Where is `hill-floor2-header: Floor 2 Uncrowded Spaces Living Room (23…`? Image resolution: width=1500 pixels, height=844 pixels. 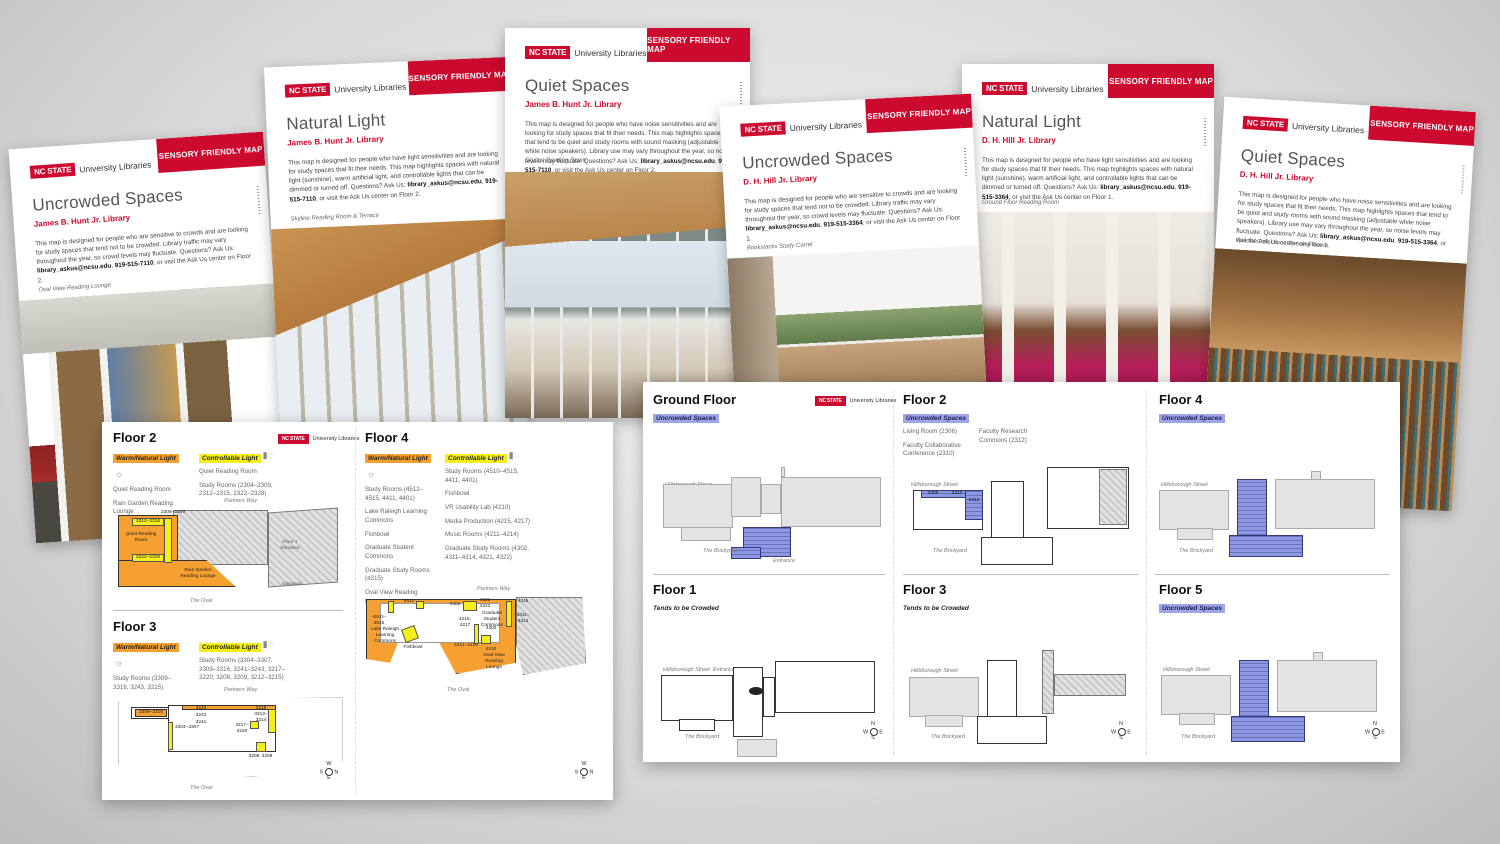 hill-floor2-header: Floor 2 Uncrowded Spaces Living Room (23… is located at coordinates (971, 430).